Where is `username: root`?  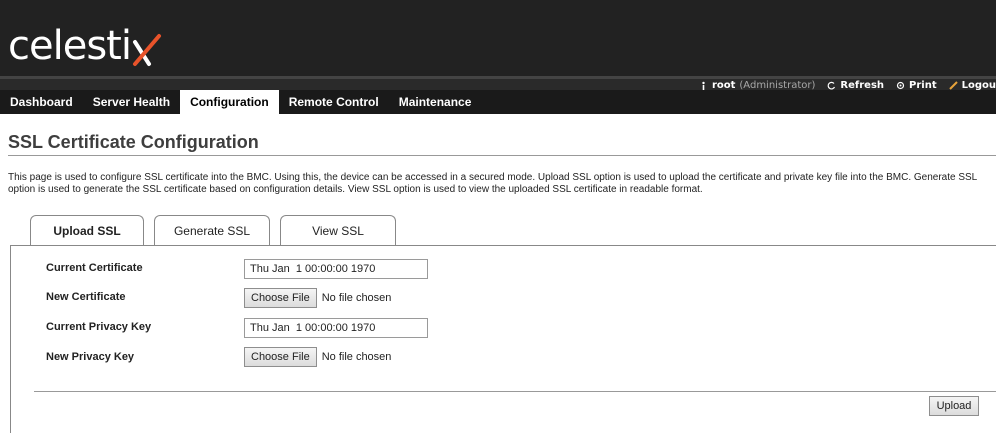
username: root is located at coordinates (723, 85).